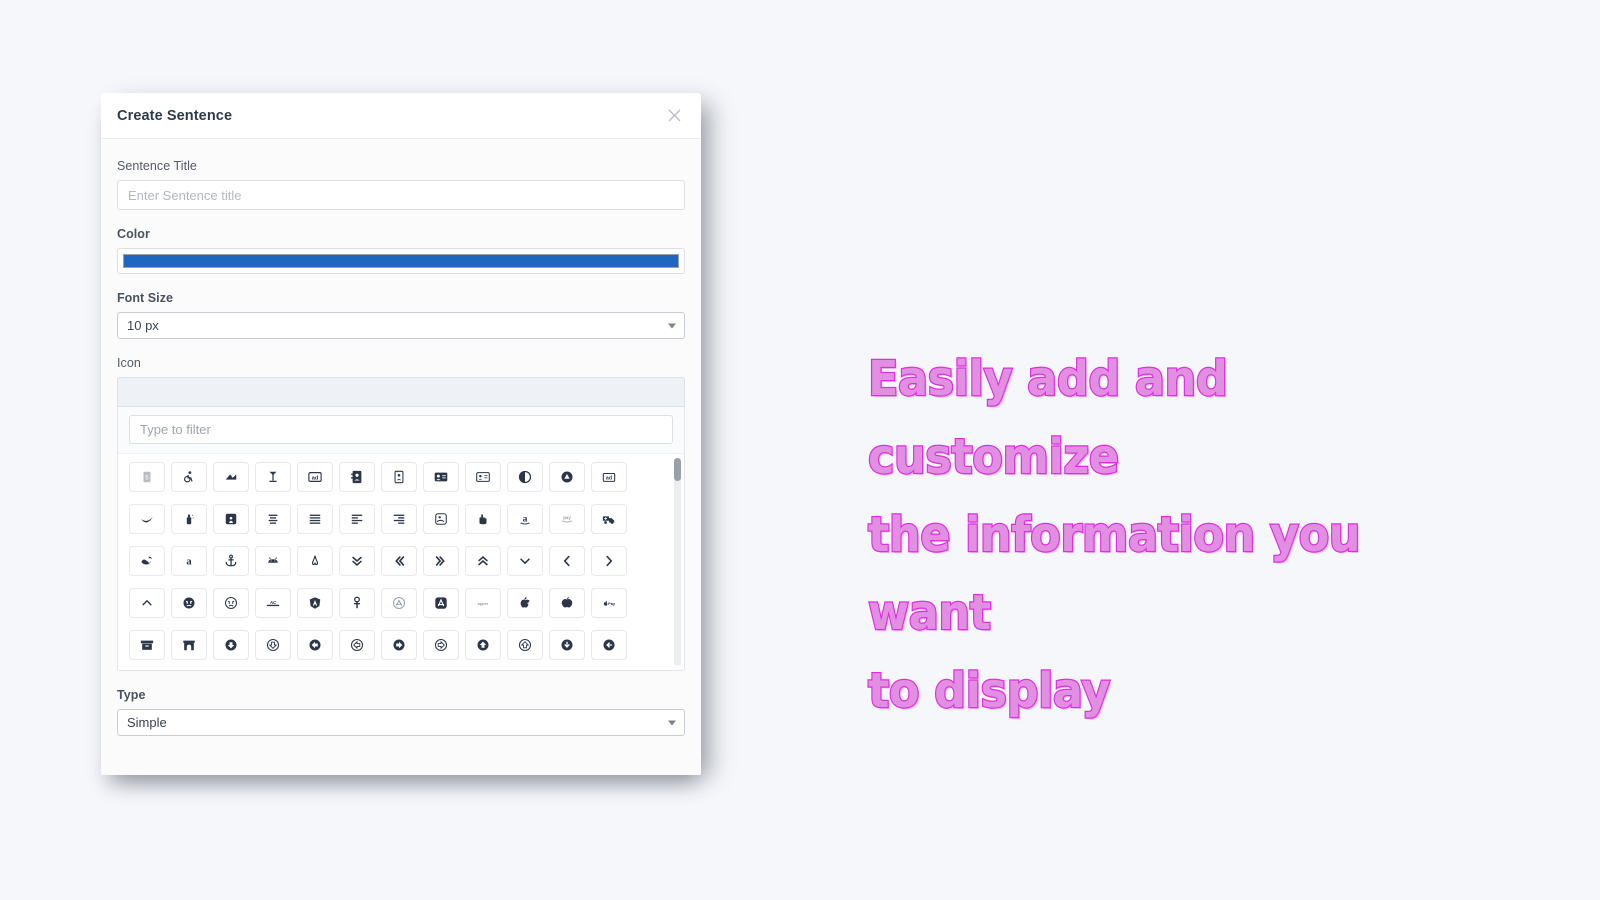 This screenshot has height=900, width=1600. What do you see at coordinates (441, 561) in the screenshot?
I see `angle-double-right-icon` at bounding box center [441, 561].